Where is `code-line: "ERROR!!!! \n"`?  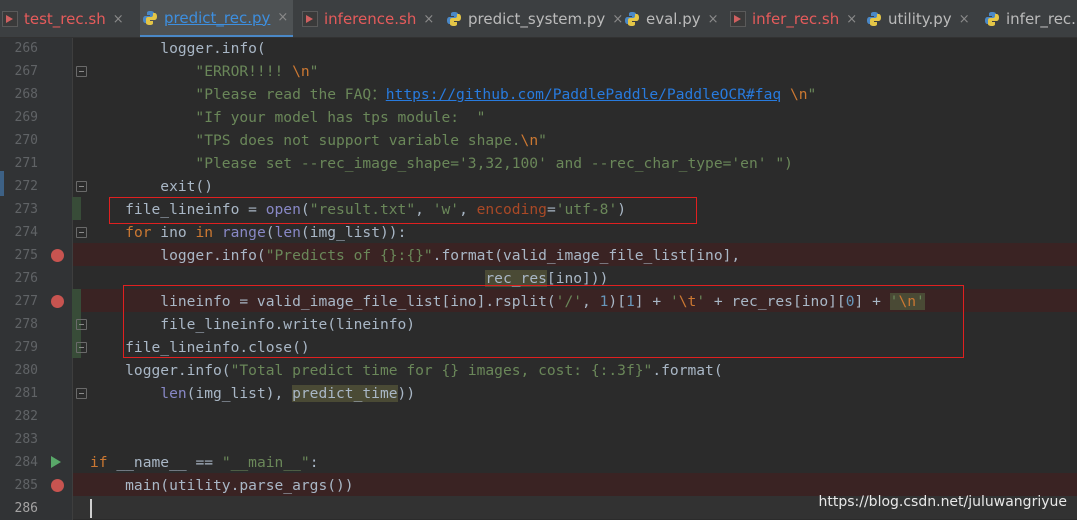 code-line: "ERROR!!!! \n" is located at coordinates (204, 71).